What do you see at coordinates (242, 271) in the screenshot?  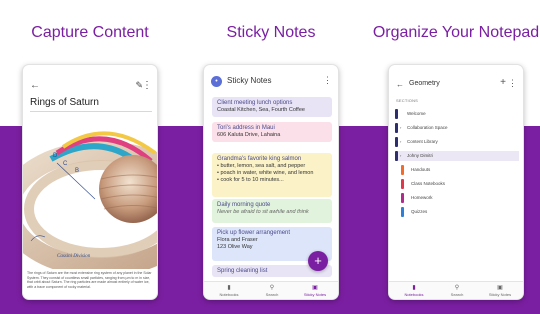 I see `note-title: Spring cleaning list` at bounding box center [242, 271].